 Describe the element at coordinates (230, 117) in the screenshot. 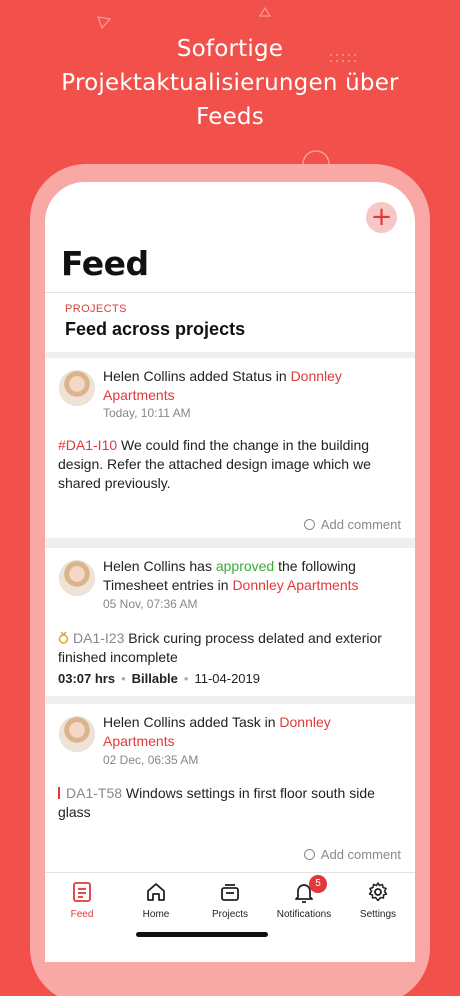

I see `headline-line-3: Feeds` at that location.